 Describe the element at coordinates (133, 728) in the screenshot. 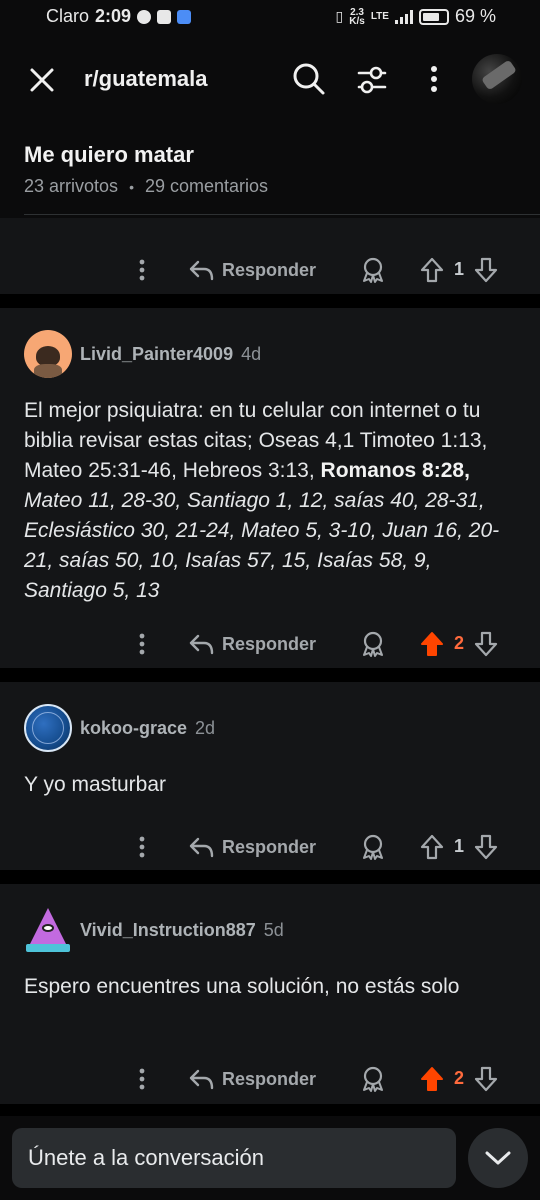

I see `username: kokoo-grace` at that location.